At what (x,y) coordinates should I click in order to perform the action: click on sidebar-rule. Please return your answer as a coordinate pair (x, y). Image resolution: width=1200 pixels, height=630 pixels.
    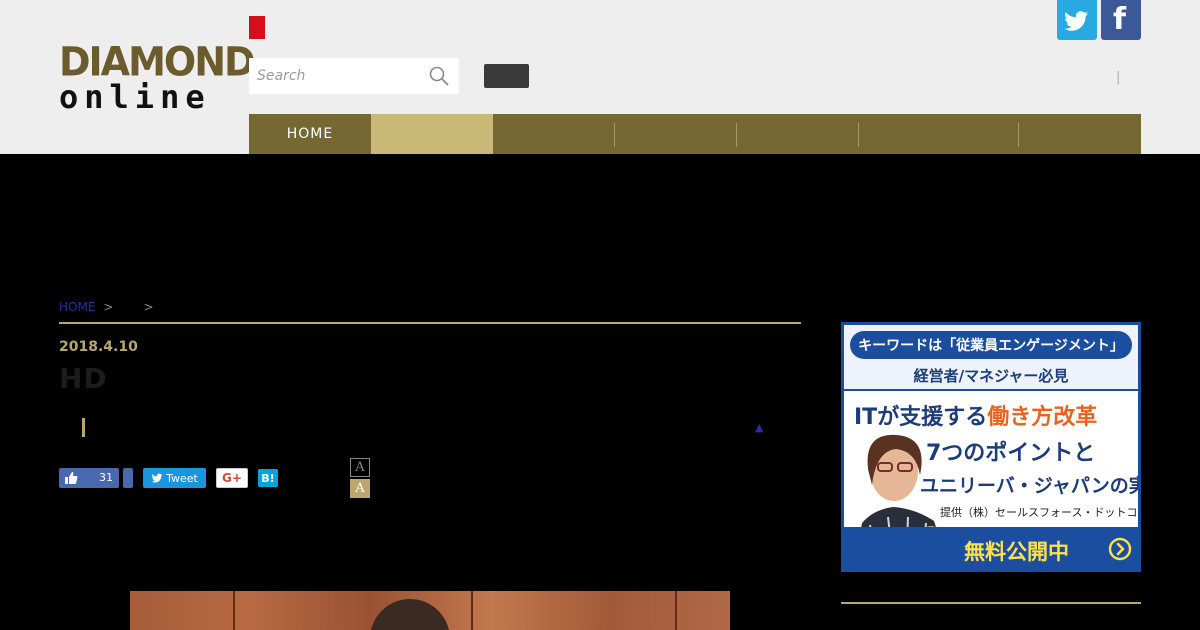
    Looking at the image, I should click on (991, 603).